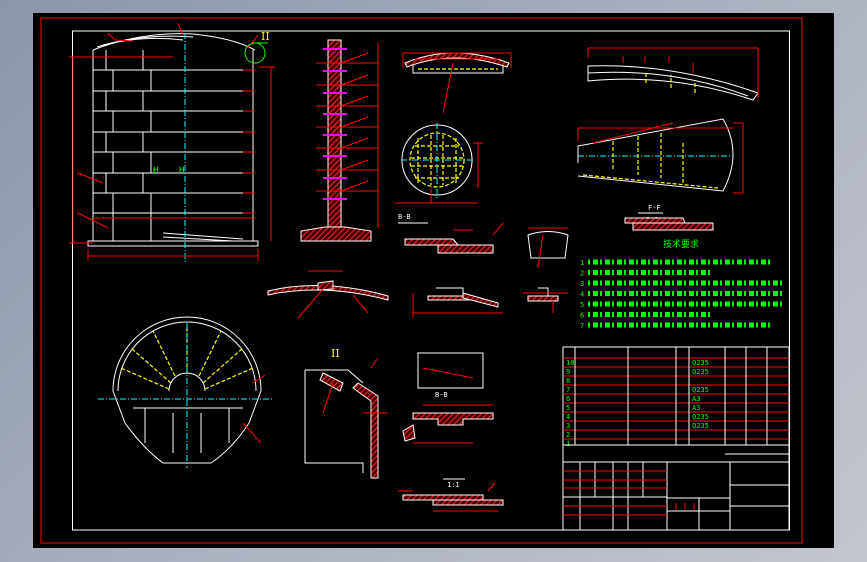  Describe the element at coordinates (582, 305) in the screenshot. I see `note-number: 5` at that location.